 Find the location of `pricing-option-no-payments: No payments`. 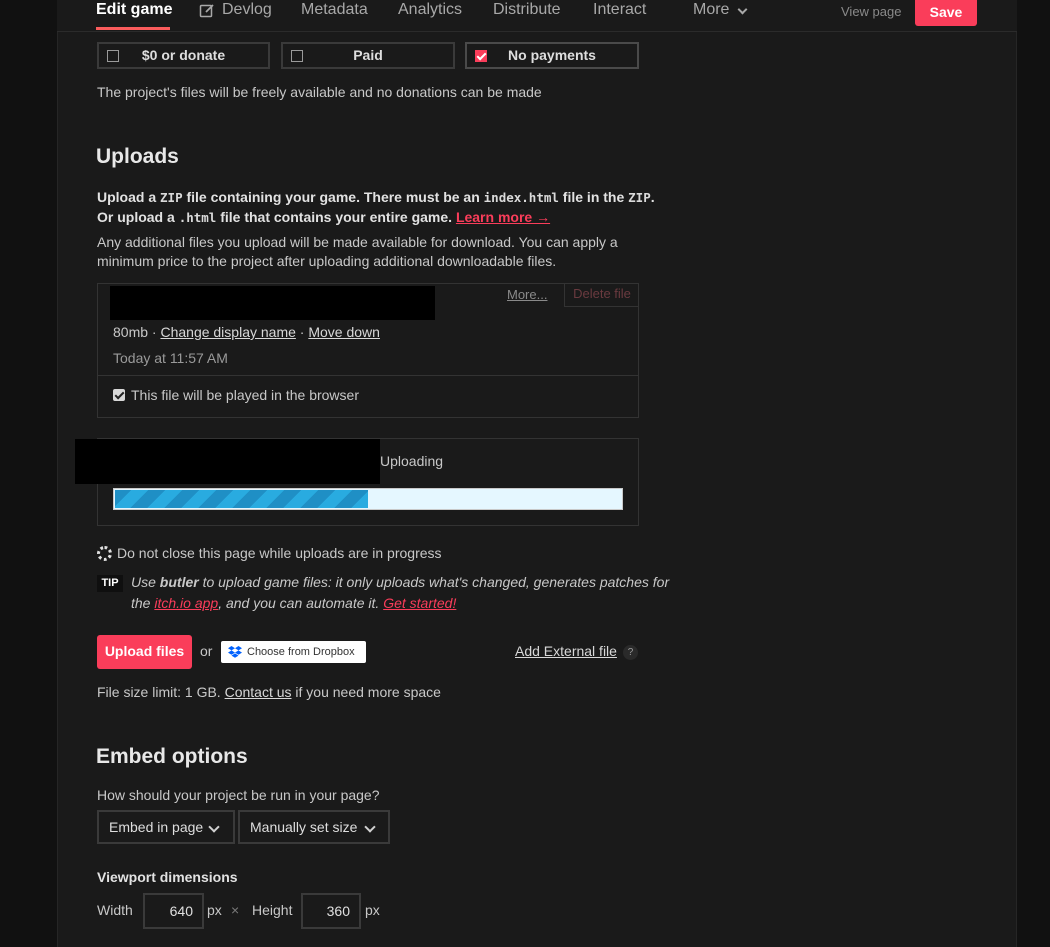

pricing-option-no-payments: No payments is located at coordinates (552, 55).